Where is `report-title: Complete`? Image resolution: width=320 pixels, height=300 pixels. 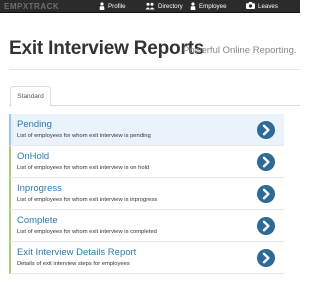 report-title: Complete is located at coordinates (37, 220).